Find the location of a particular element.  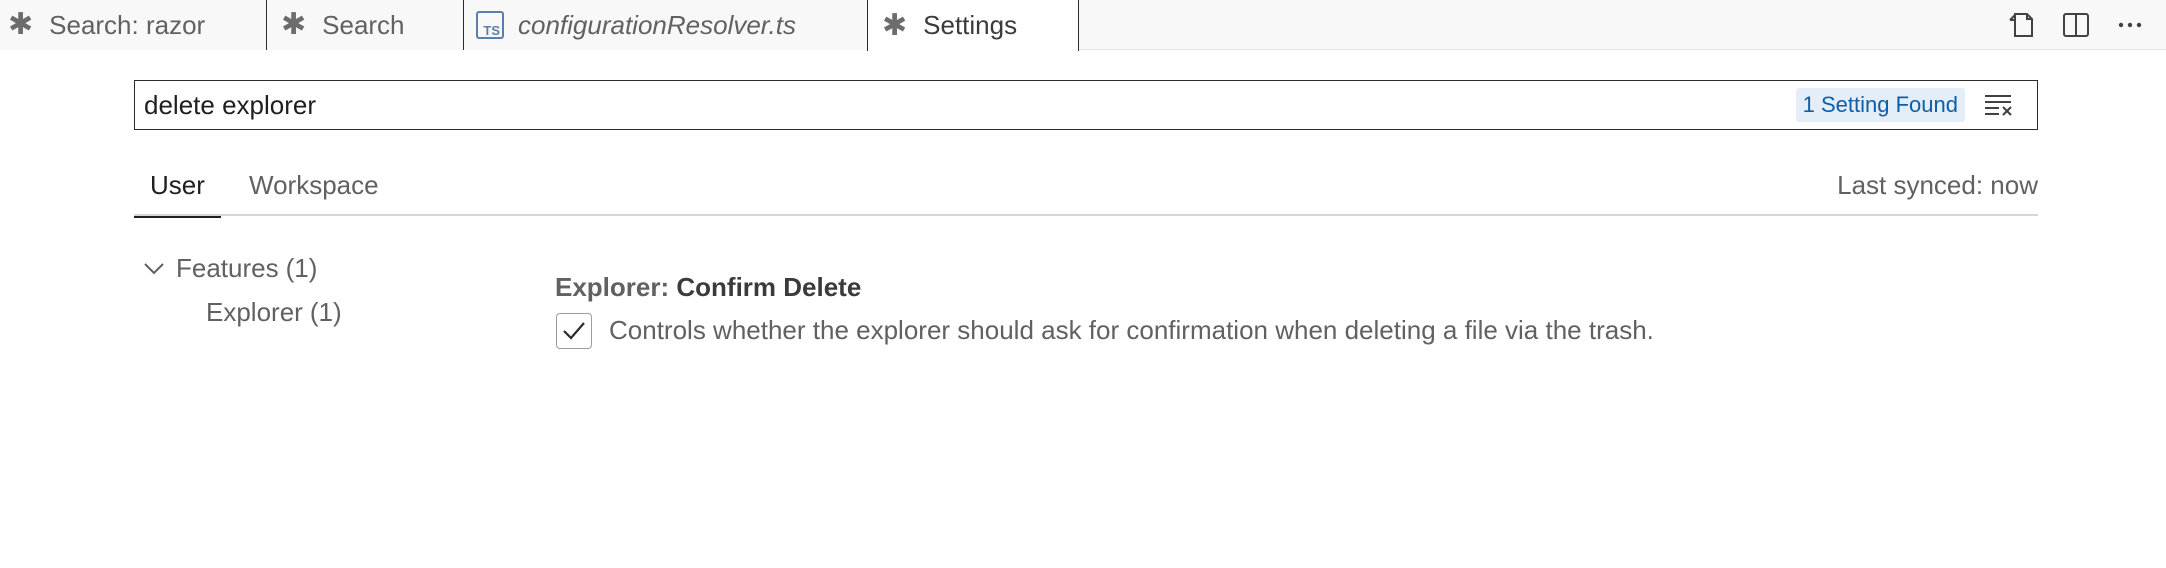

tab-user: User is located at coordinates (177, 186).